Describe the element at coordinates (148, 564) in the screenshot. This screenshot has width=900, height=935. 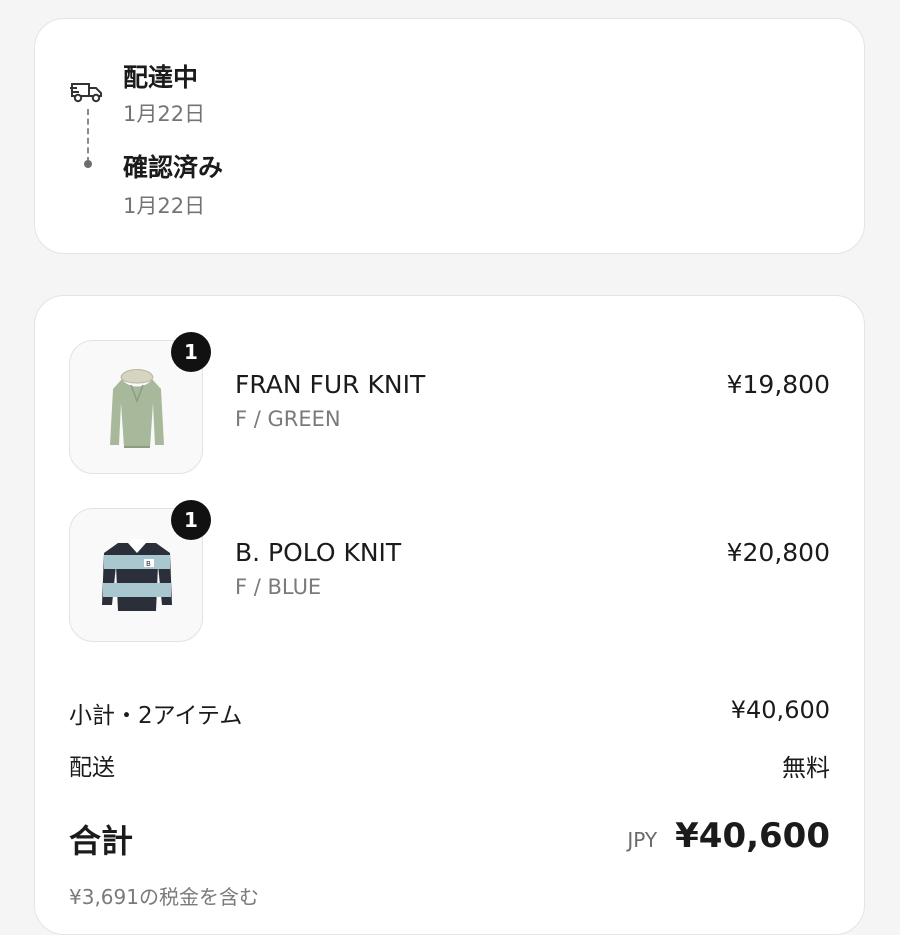
I see `svg-text: B` at that location.